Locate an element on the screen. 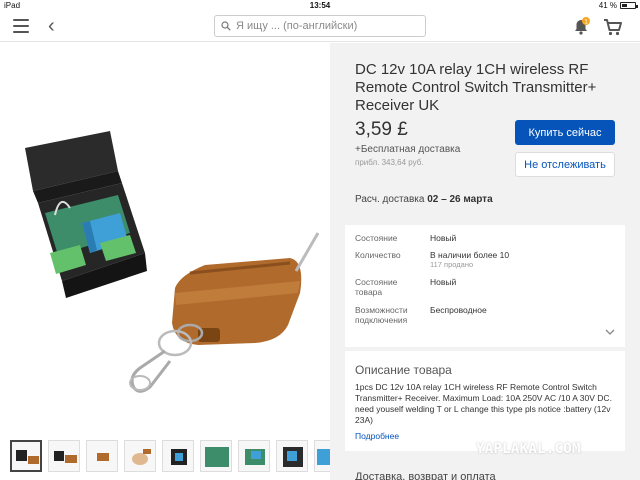 The image size is (640, 480). approx-price: прибл. 343,64 руб. is located at coordinates (389, 162).